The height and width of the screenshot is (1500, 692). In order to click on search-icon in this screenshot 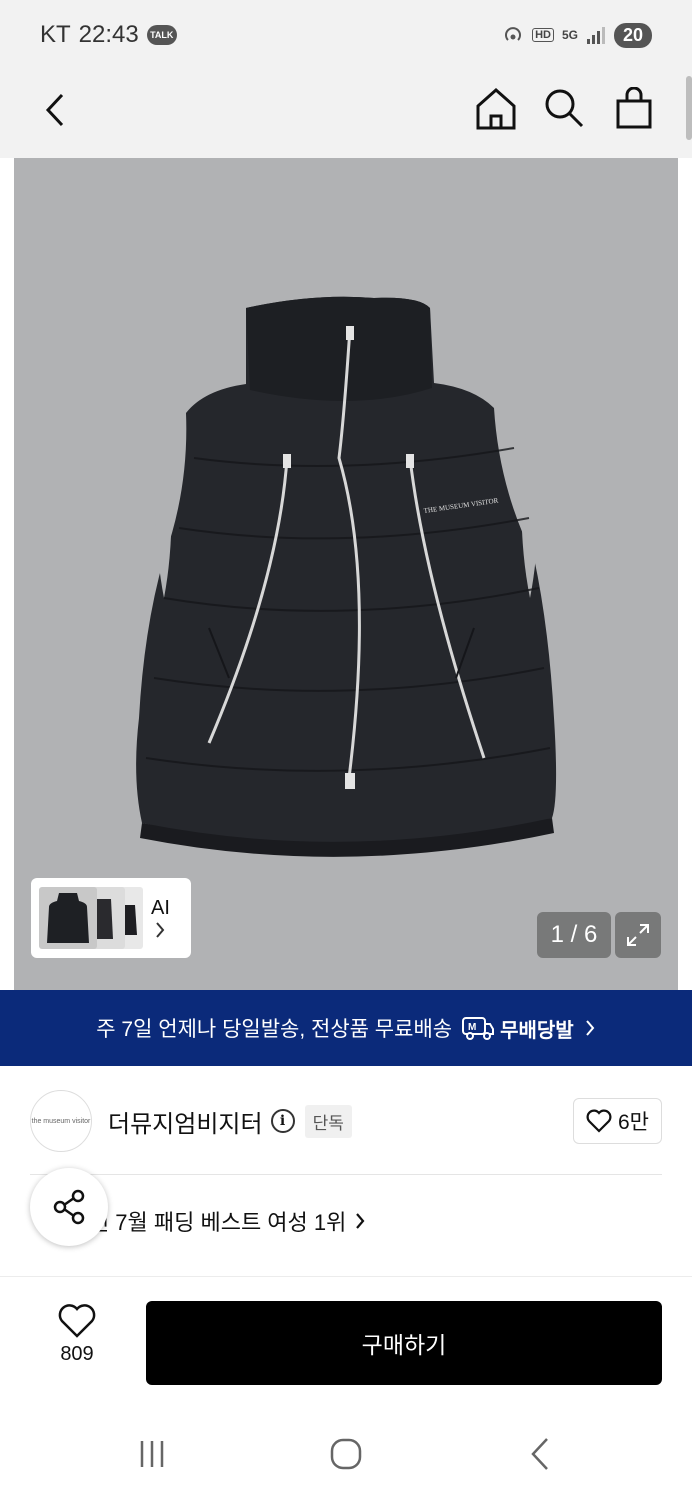, I will do `click(564, 108)`.